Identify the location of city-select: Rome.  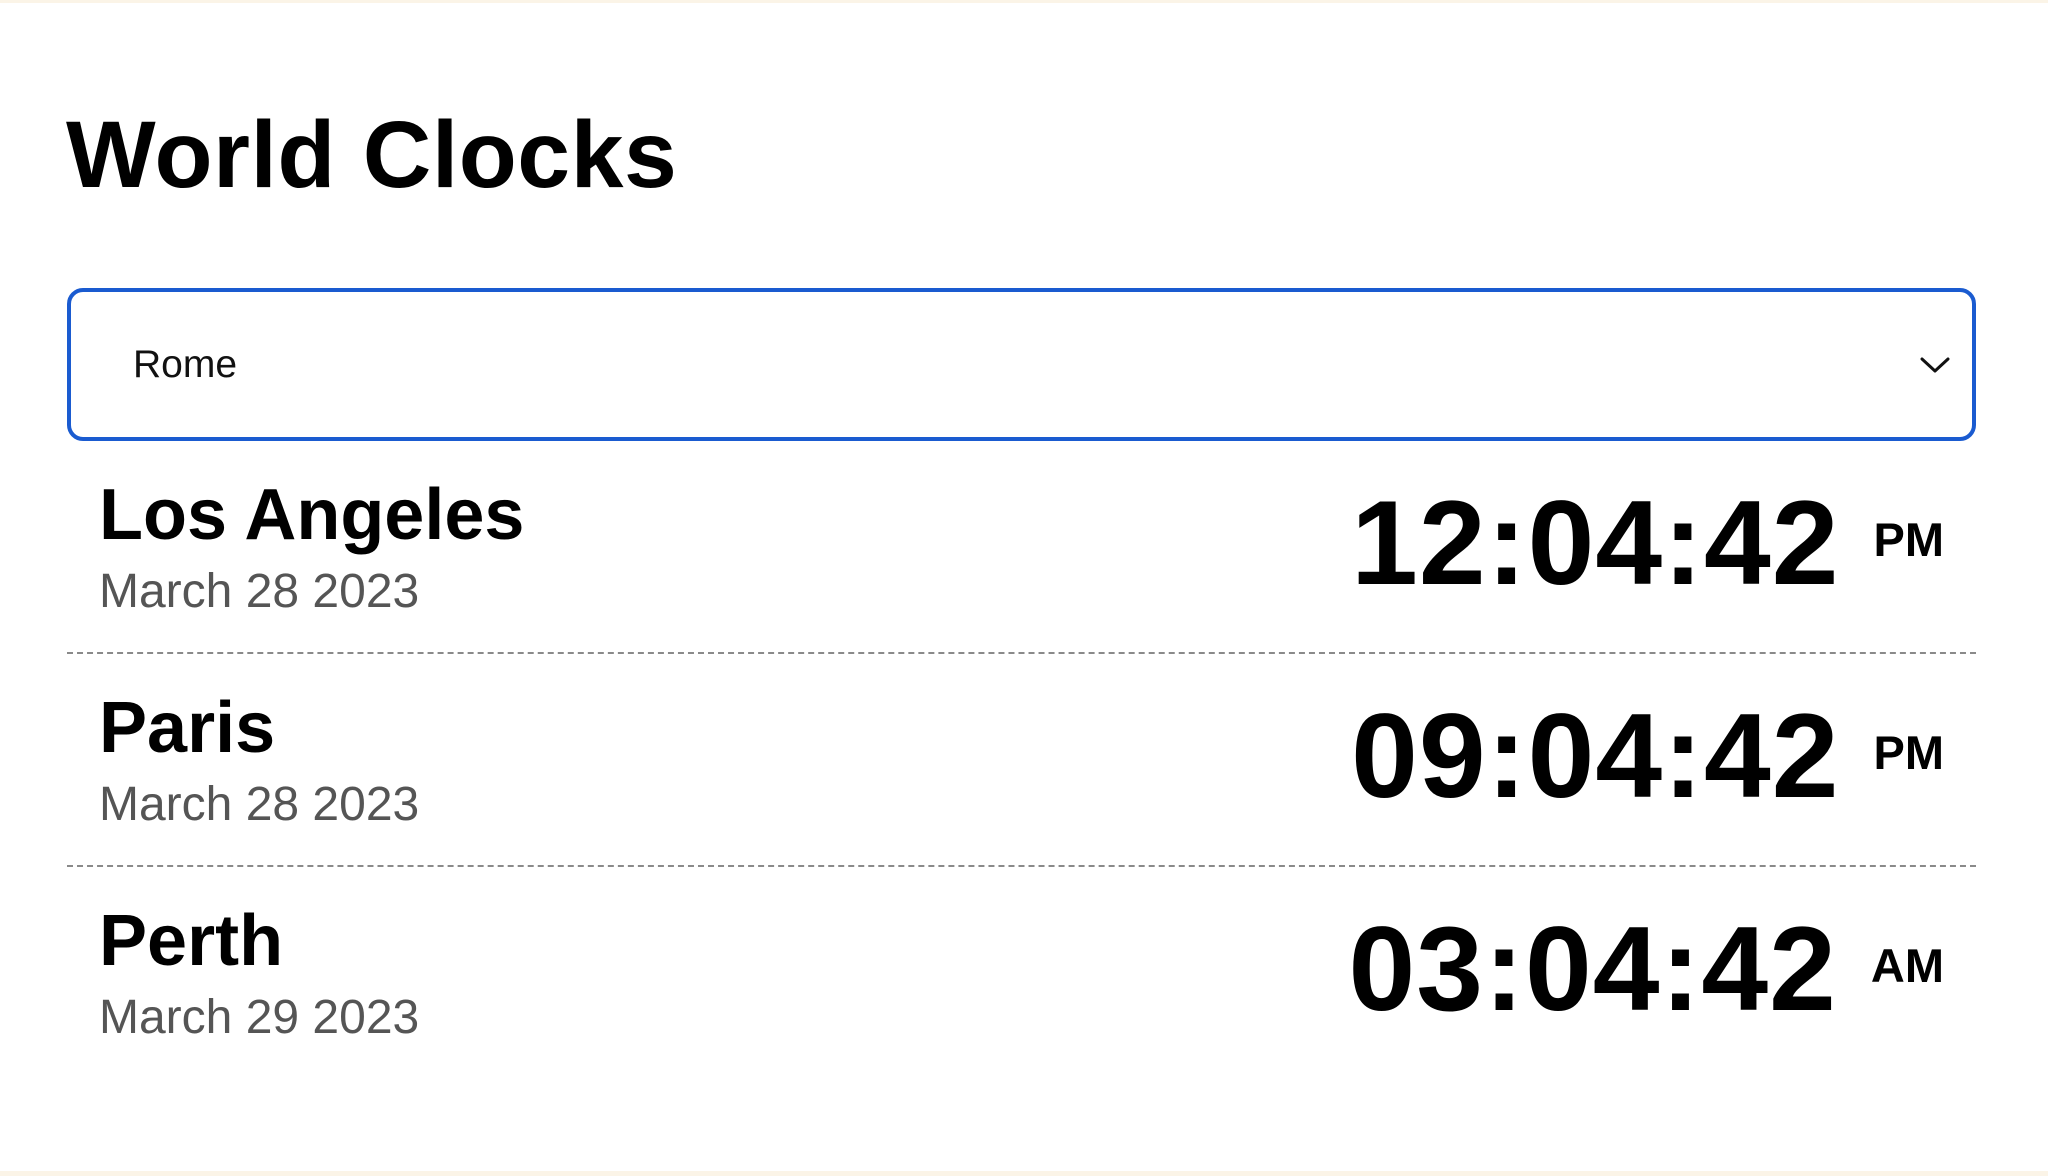
(1021, 364).